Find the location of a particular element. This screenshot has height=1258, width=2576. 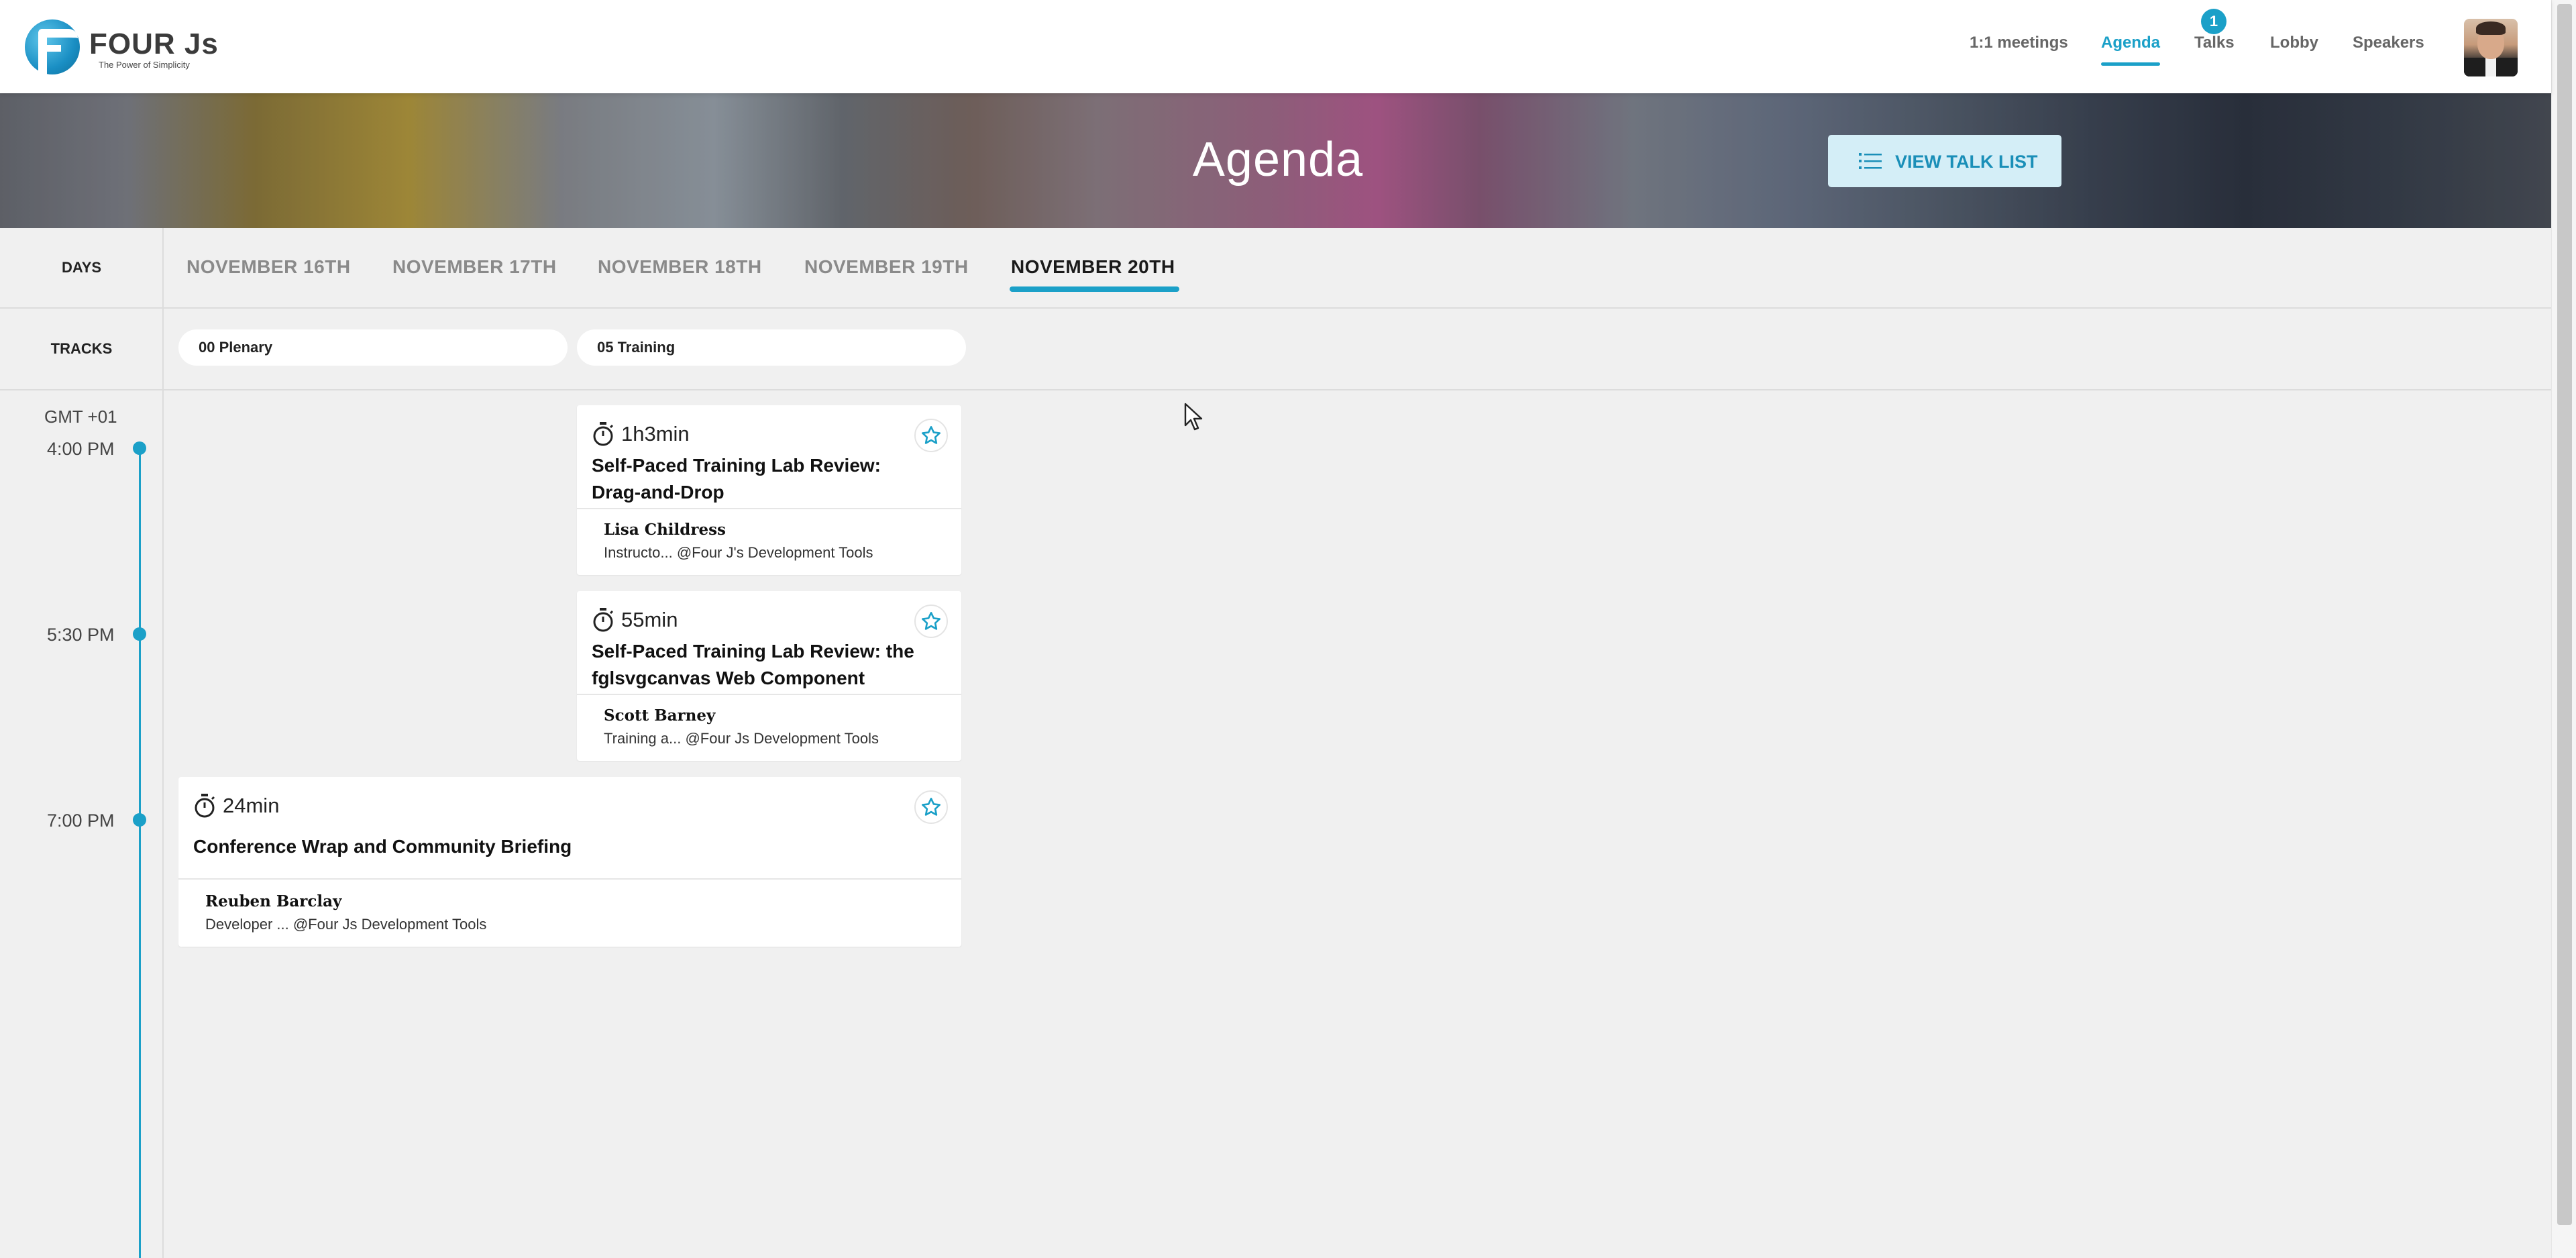

talks-badge: 1 is located at coordinates (2213, 21).